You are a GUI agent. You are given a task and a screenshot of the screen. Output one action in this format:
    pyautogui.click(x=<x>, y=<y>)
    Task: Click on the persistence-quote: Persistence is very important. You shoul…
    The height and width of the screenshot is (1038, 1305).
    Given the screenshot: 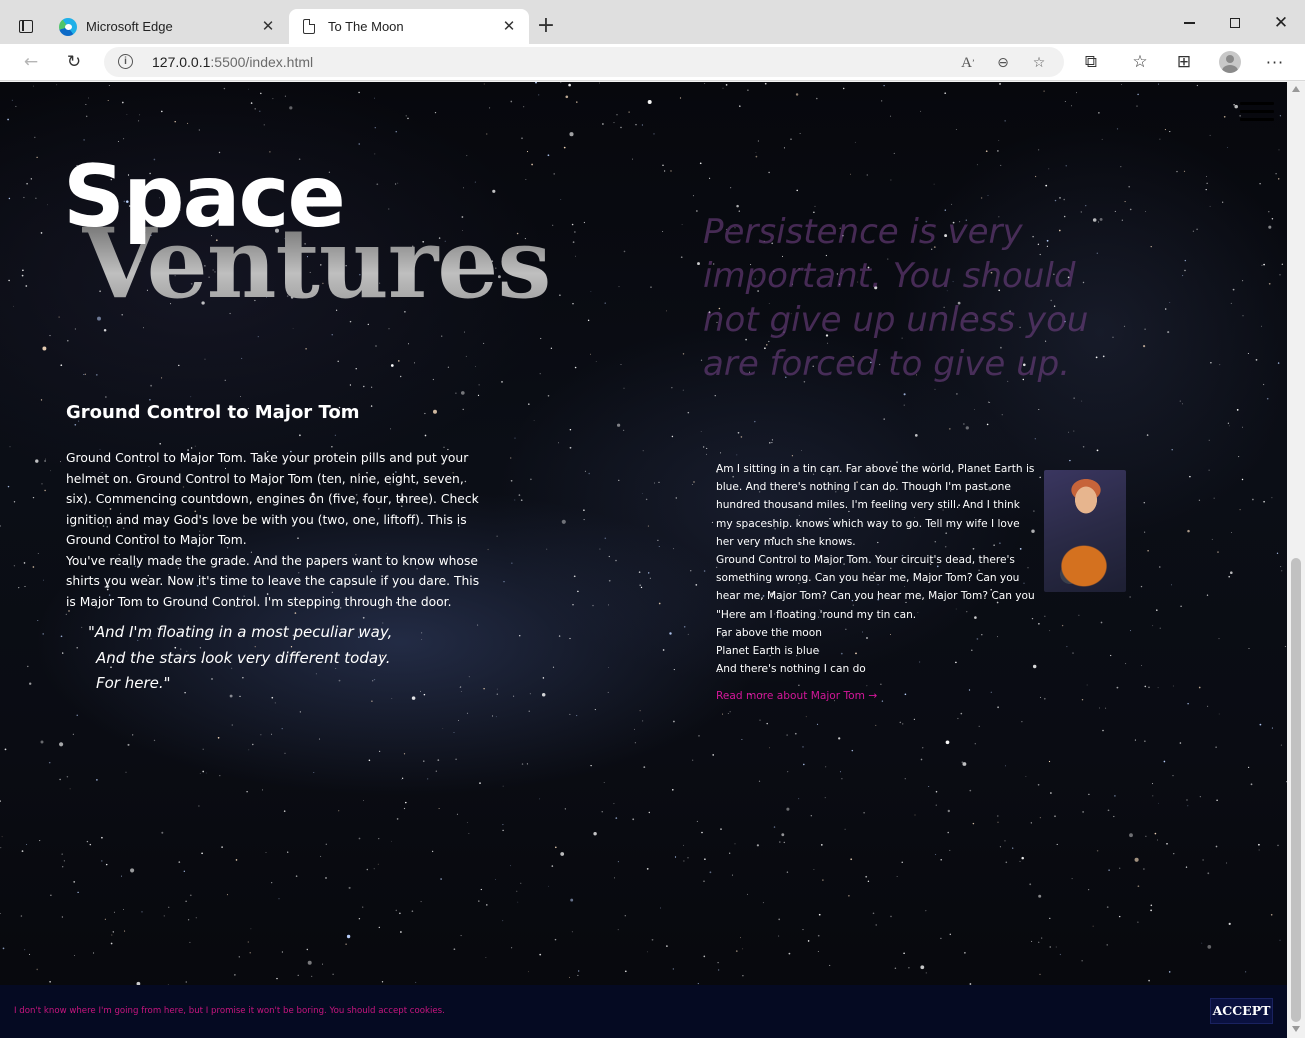 What is the action you would take?
    pyautogui.click(x=896, y=298)
    